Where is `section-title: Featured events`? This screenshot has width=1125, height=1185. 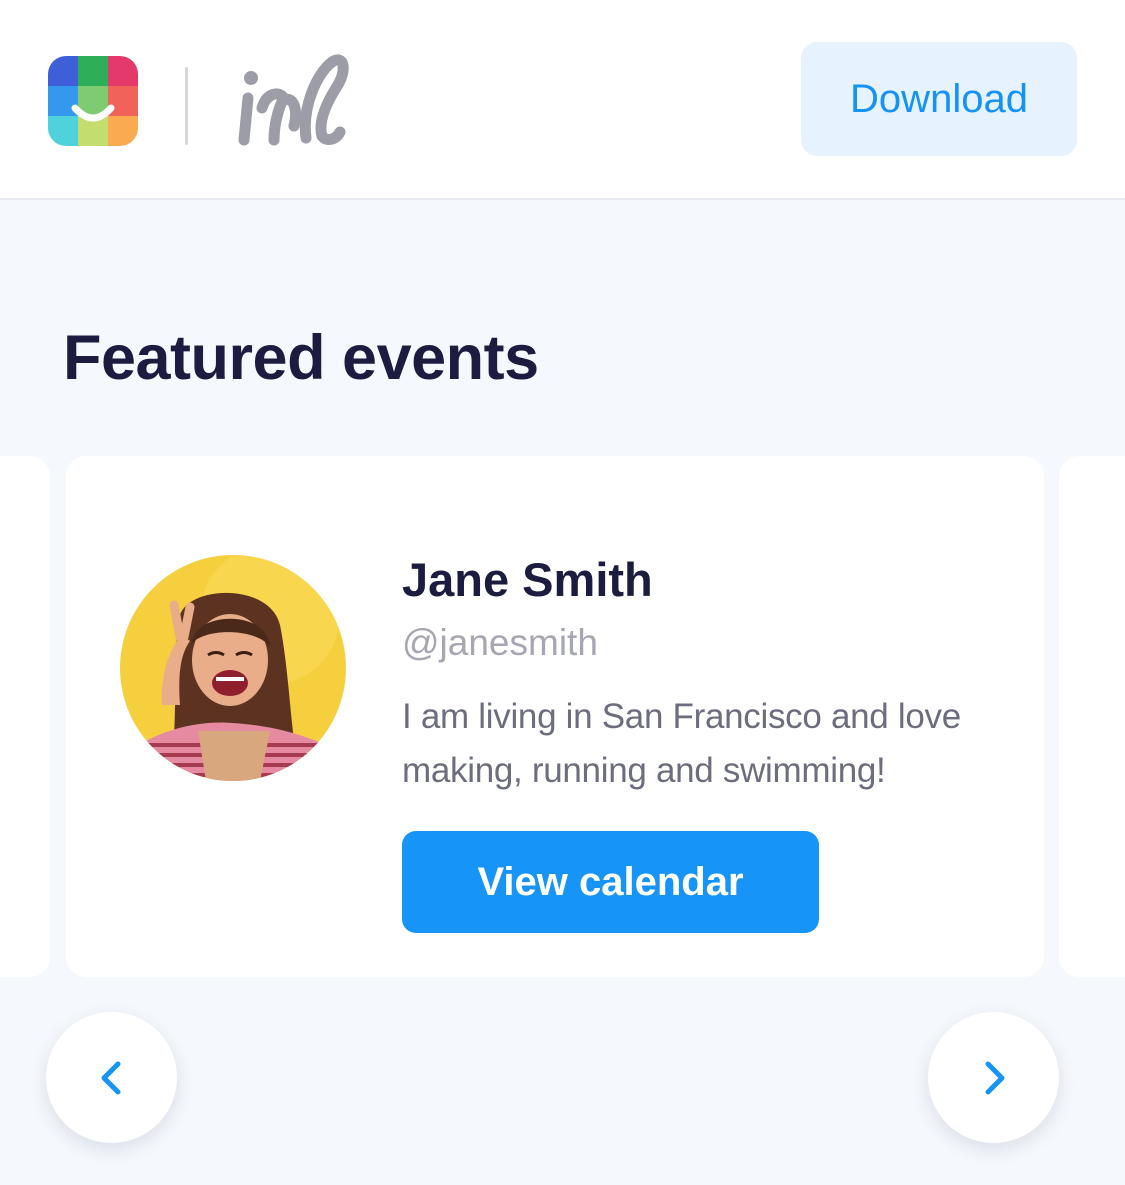
section-title: Featured events is located at coordinates (301, 358).